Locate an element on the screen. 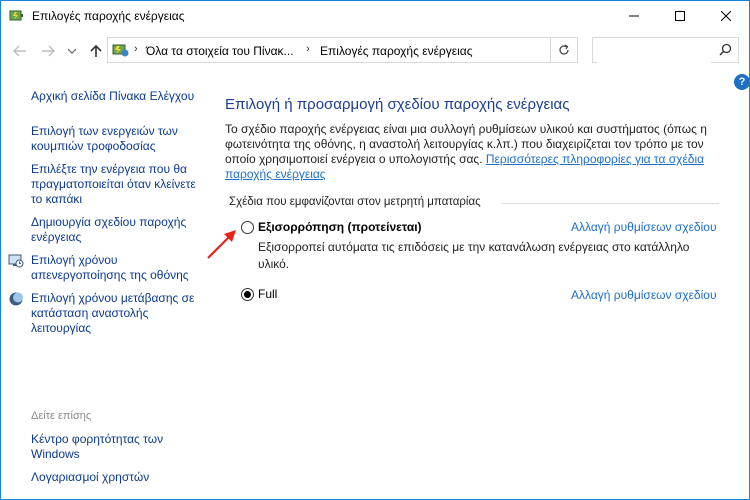 The width and height of the screenshot is (750, 500). plan-full-name: Full is located at coordinates (267, 294).